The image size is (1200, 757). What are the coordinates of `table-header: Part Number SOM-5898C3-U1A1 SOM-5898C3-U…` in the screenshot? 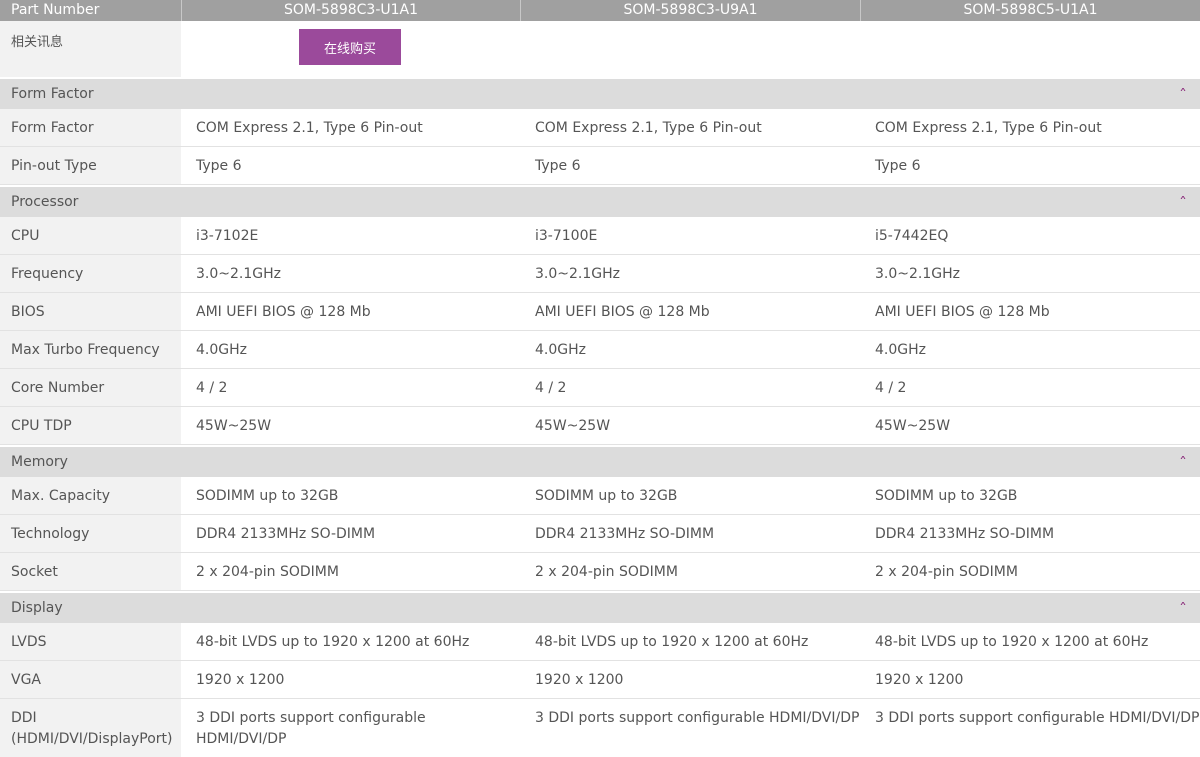 It's located at (600, 10).